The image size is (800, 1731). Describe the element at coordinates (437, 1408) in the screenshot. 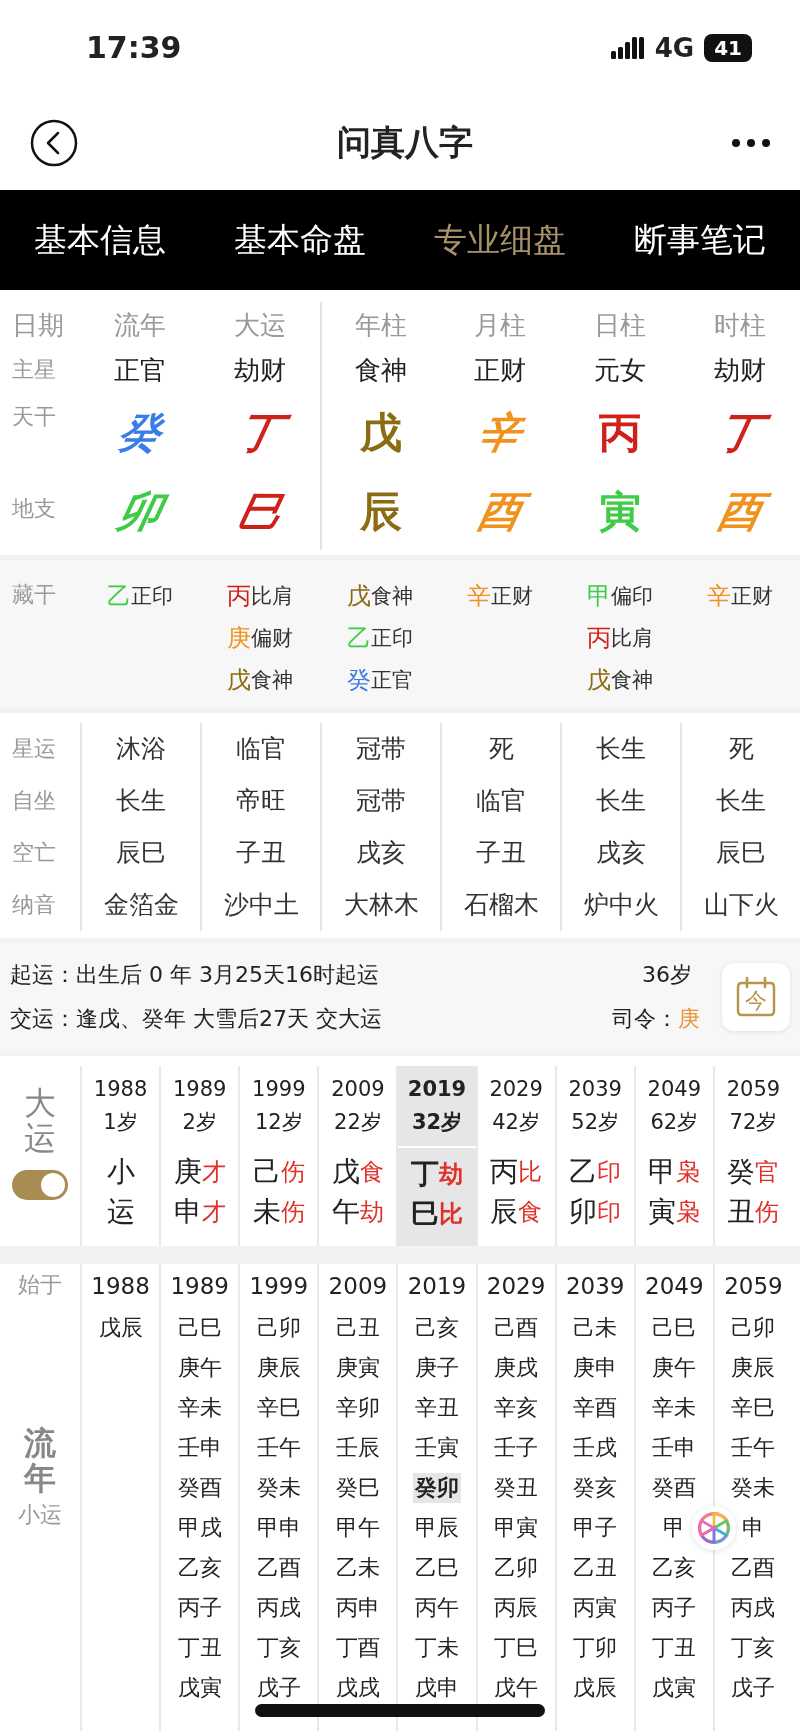

I see `year-pillar: 辛丑` at that location.